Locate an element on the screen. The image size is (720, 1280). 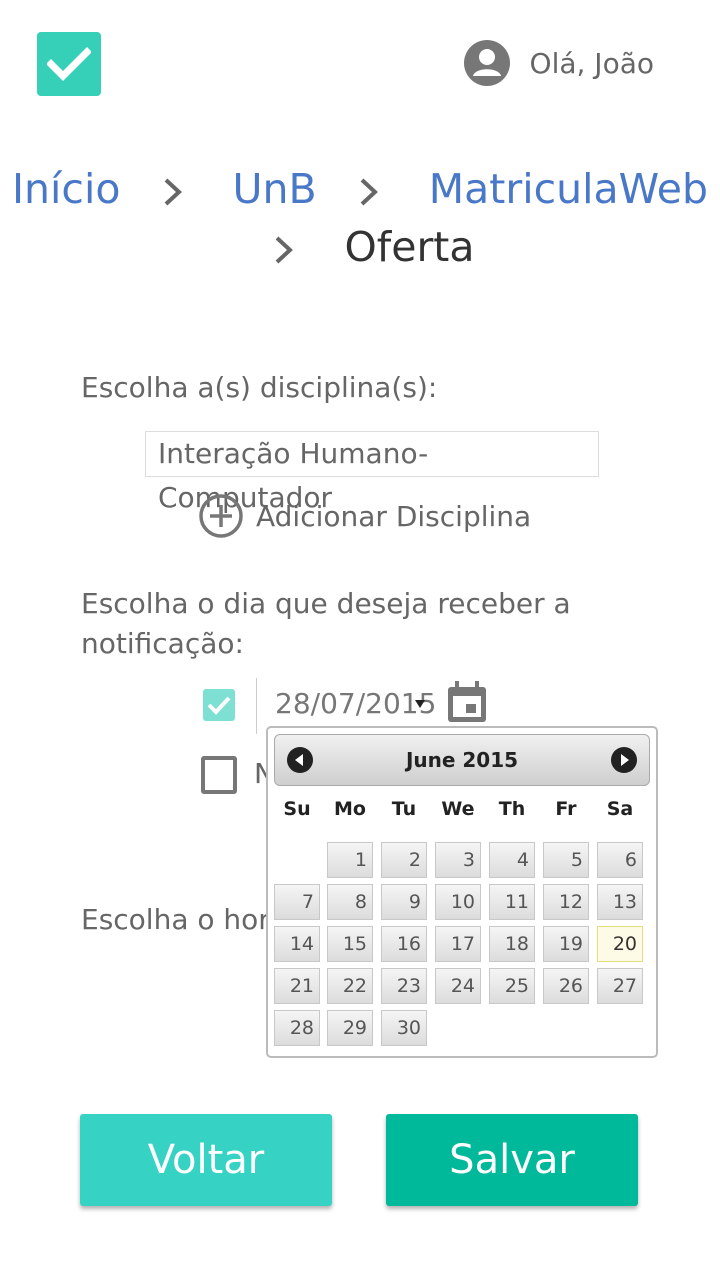
calendar-day: 19 is located at coordinates (566, 944).